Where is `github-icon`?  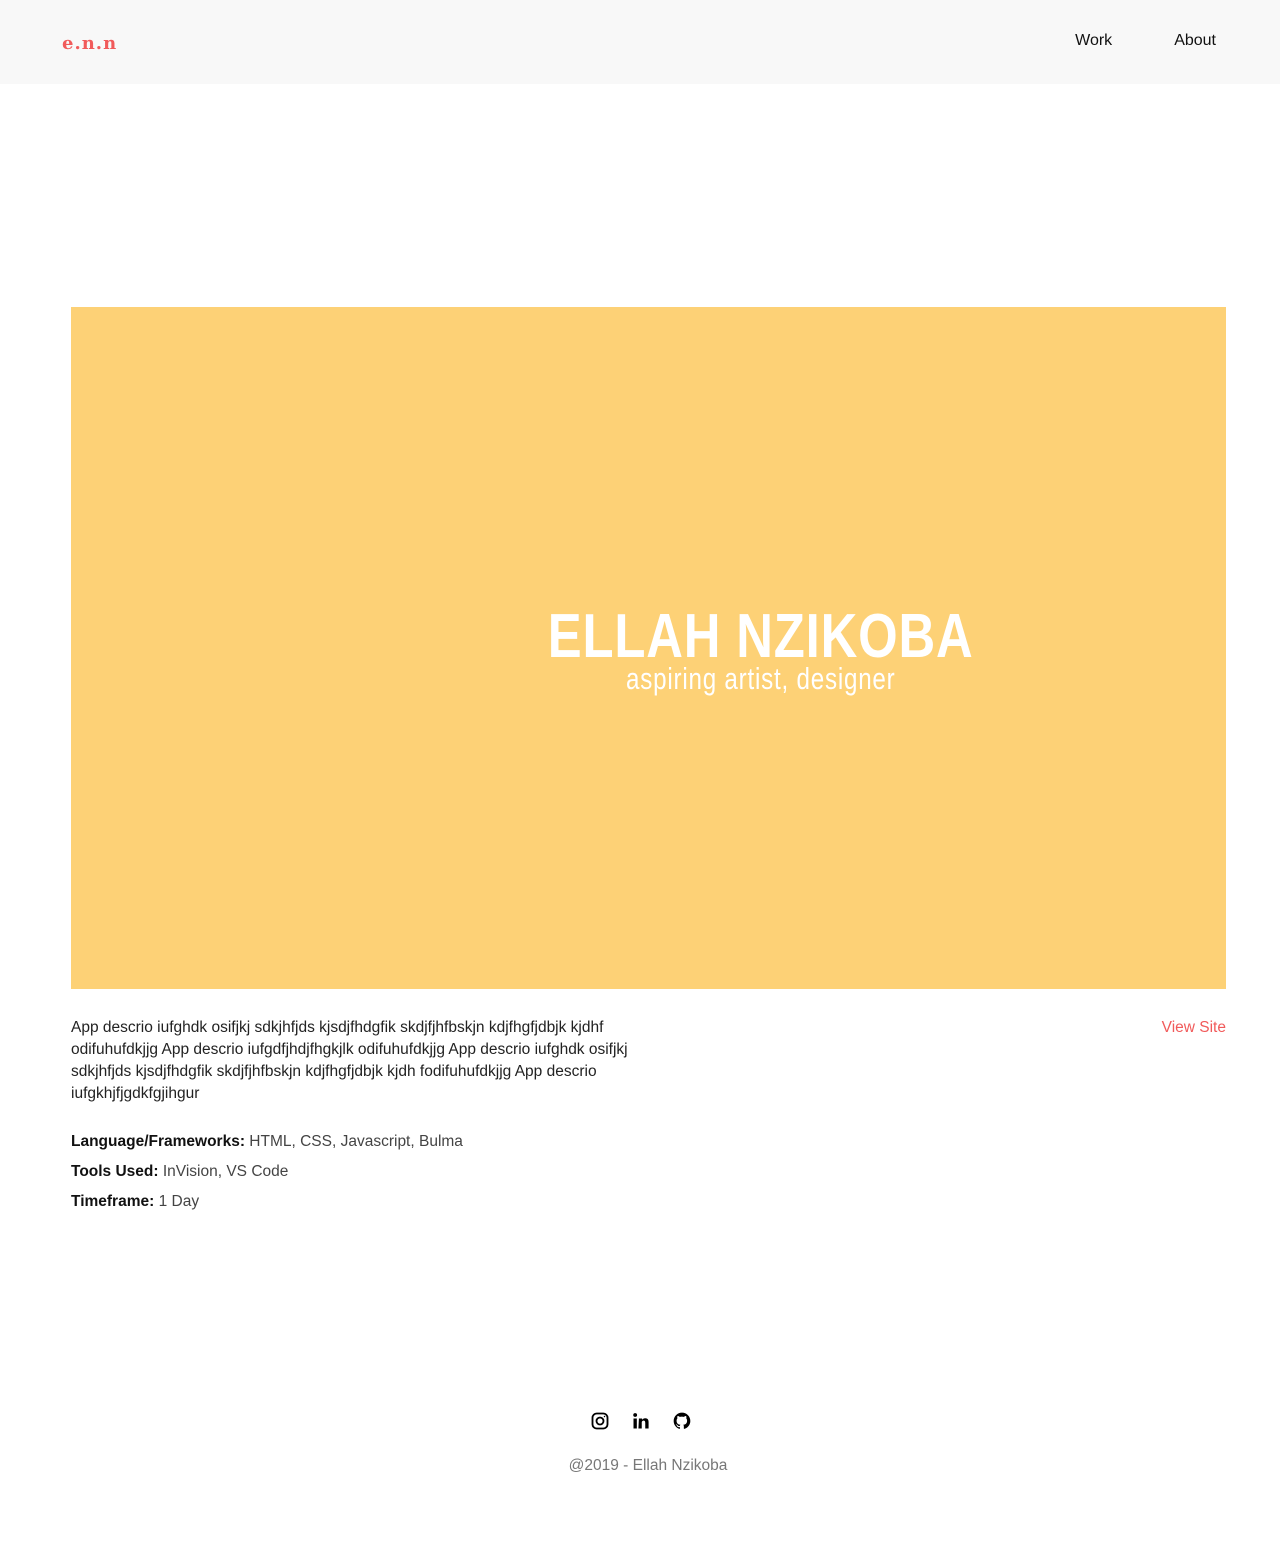 github-icon is located at coordinates (682, 1421).